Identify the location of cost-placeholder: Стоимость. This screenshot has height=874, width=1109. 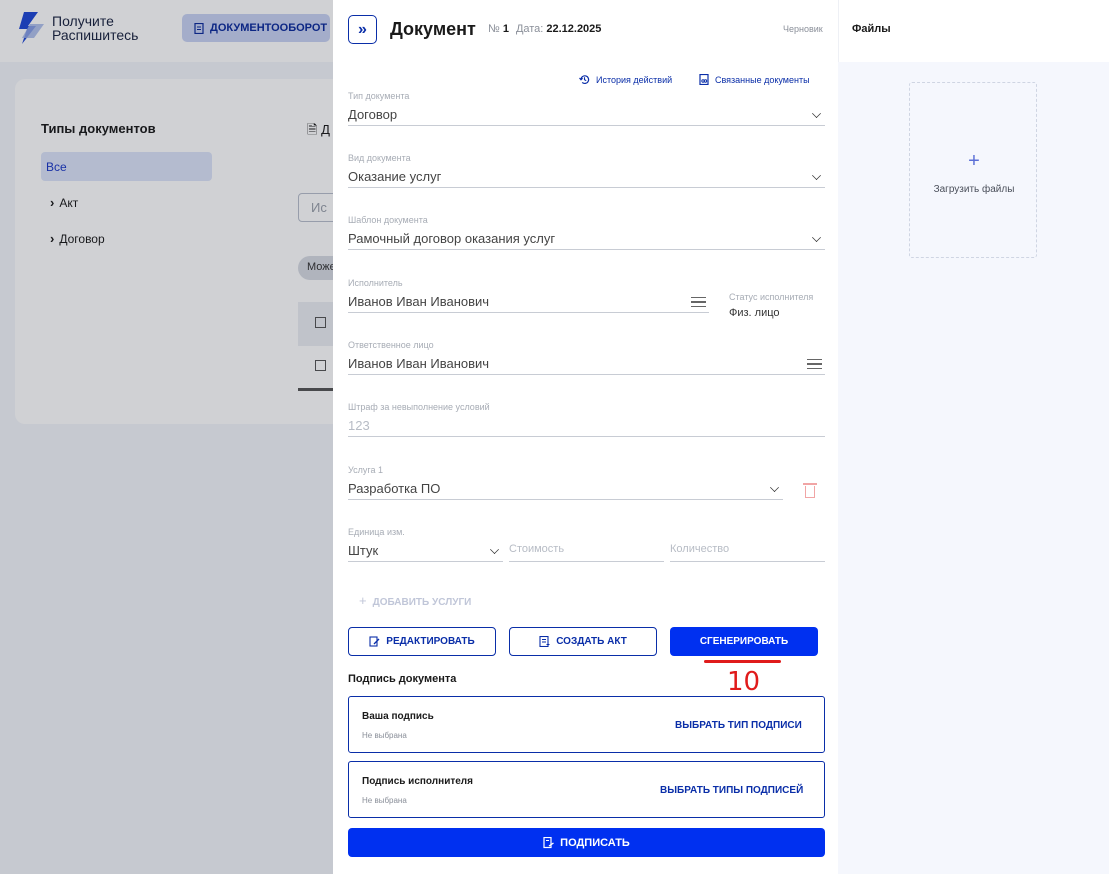
(586, 550).